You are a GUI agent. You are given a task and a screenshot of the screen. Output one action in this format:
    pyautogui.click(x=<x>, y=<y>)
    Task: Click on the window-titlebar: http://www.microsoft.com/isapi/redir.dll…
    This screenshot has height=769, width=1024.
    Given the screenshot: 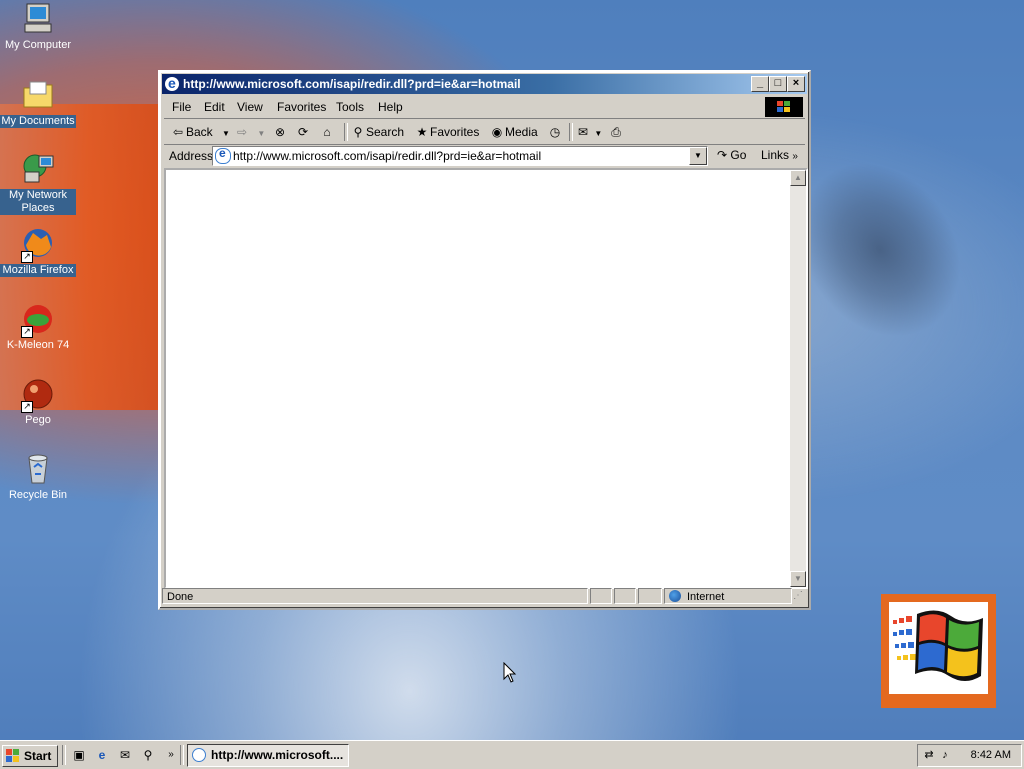 What is the action you would take?
    pyautogui.click(x=484, y=83)
    